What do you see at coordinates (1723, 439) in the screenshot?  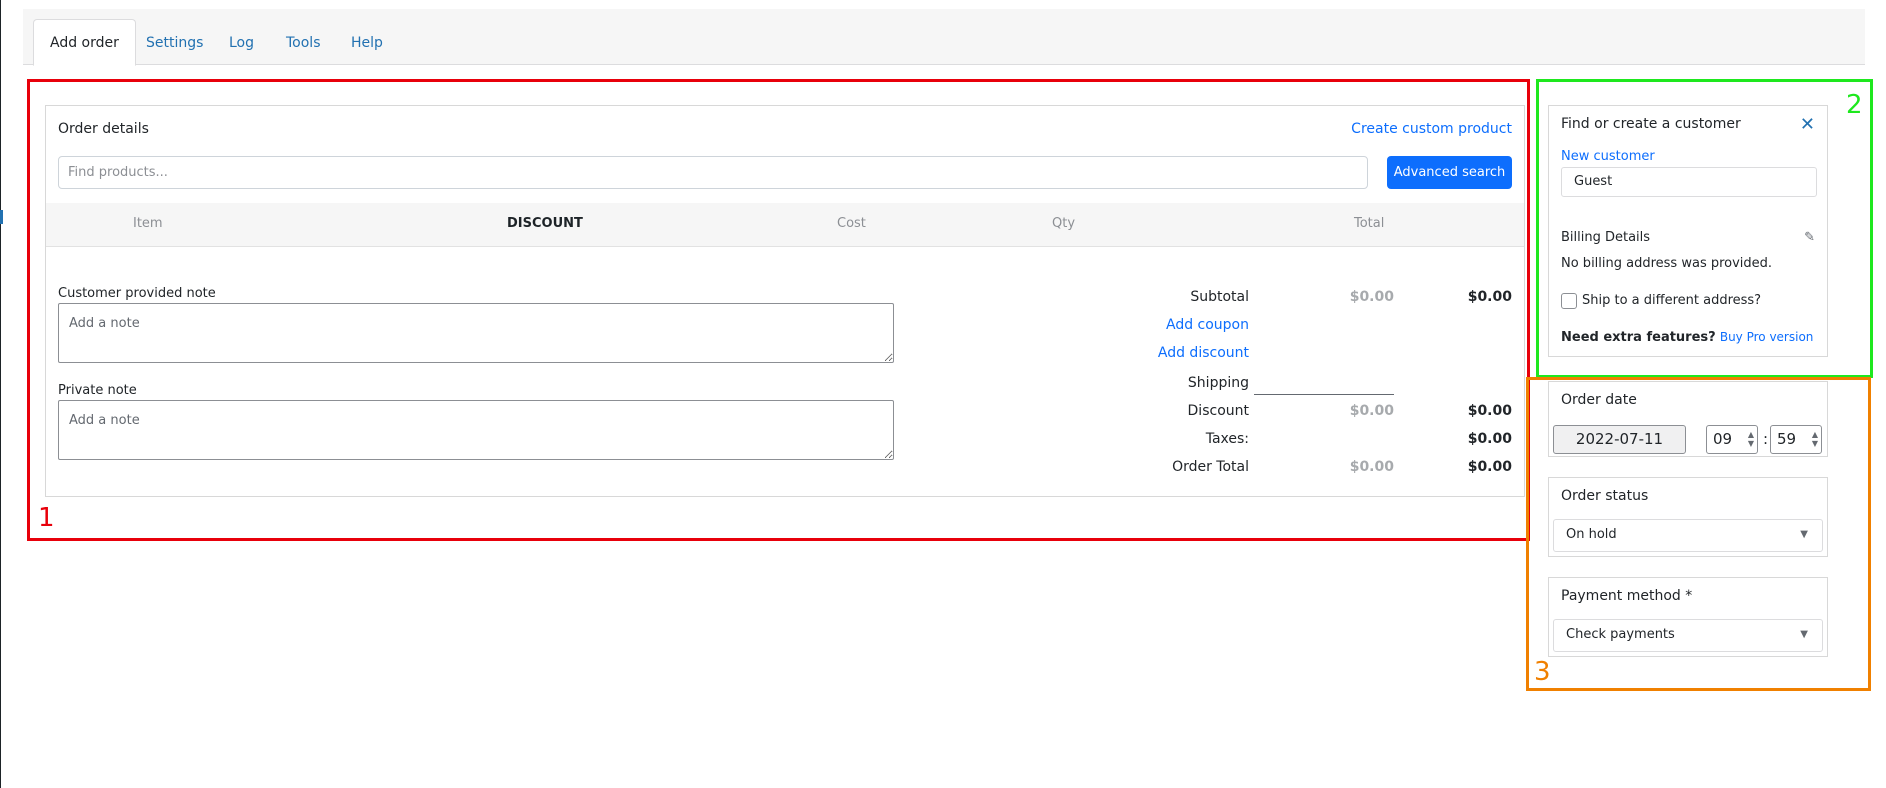 I see `order-hour-value: 09` at bounding box center [1723, 439].